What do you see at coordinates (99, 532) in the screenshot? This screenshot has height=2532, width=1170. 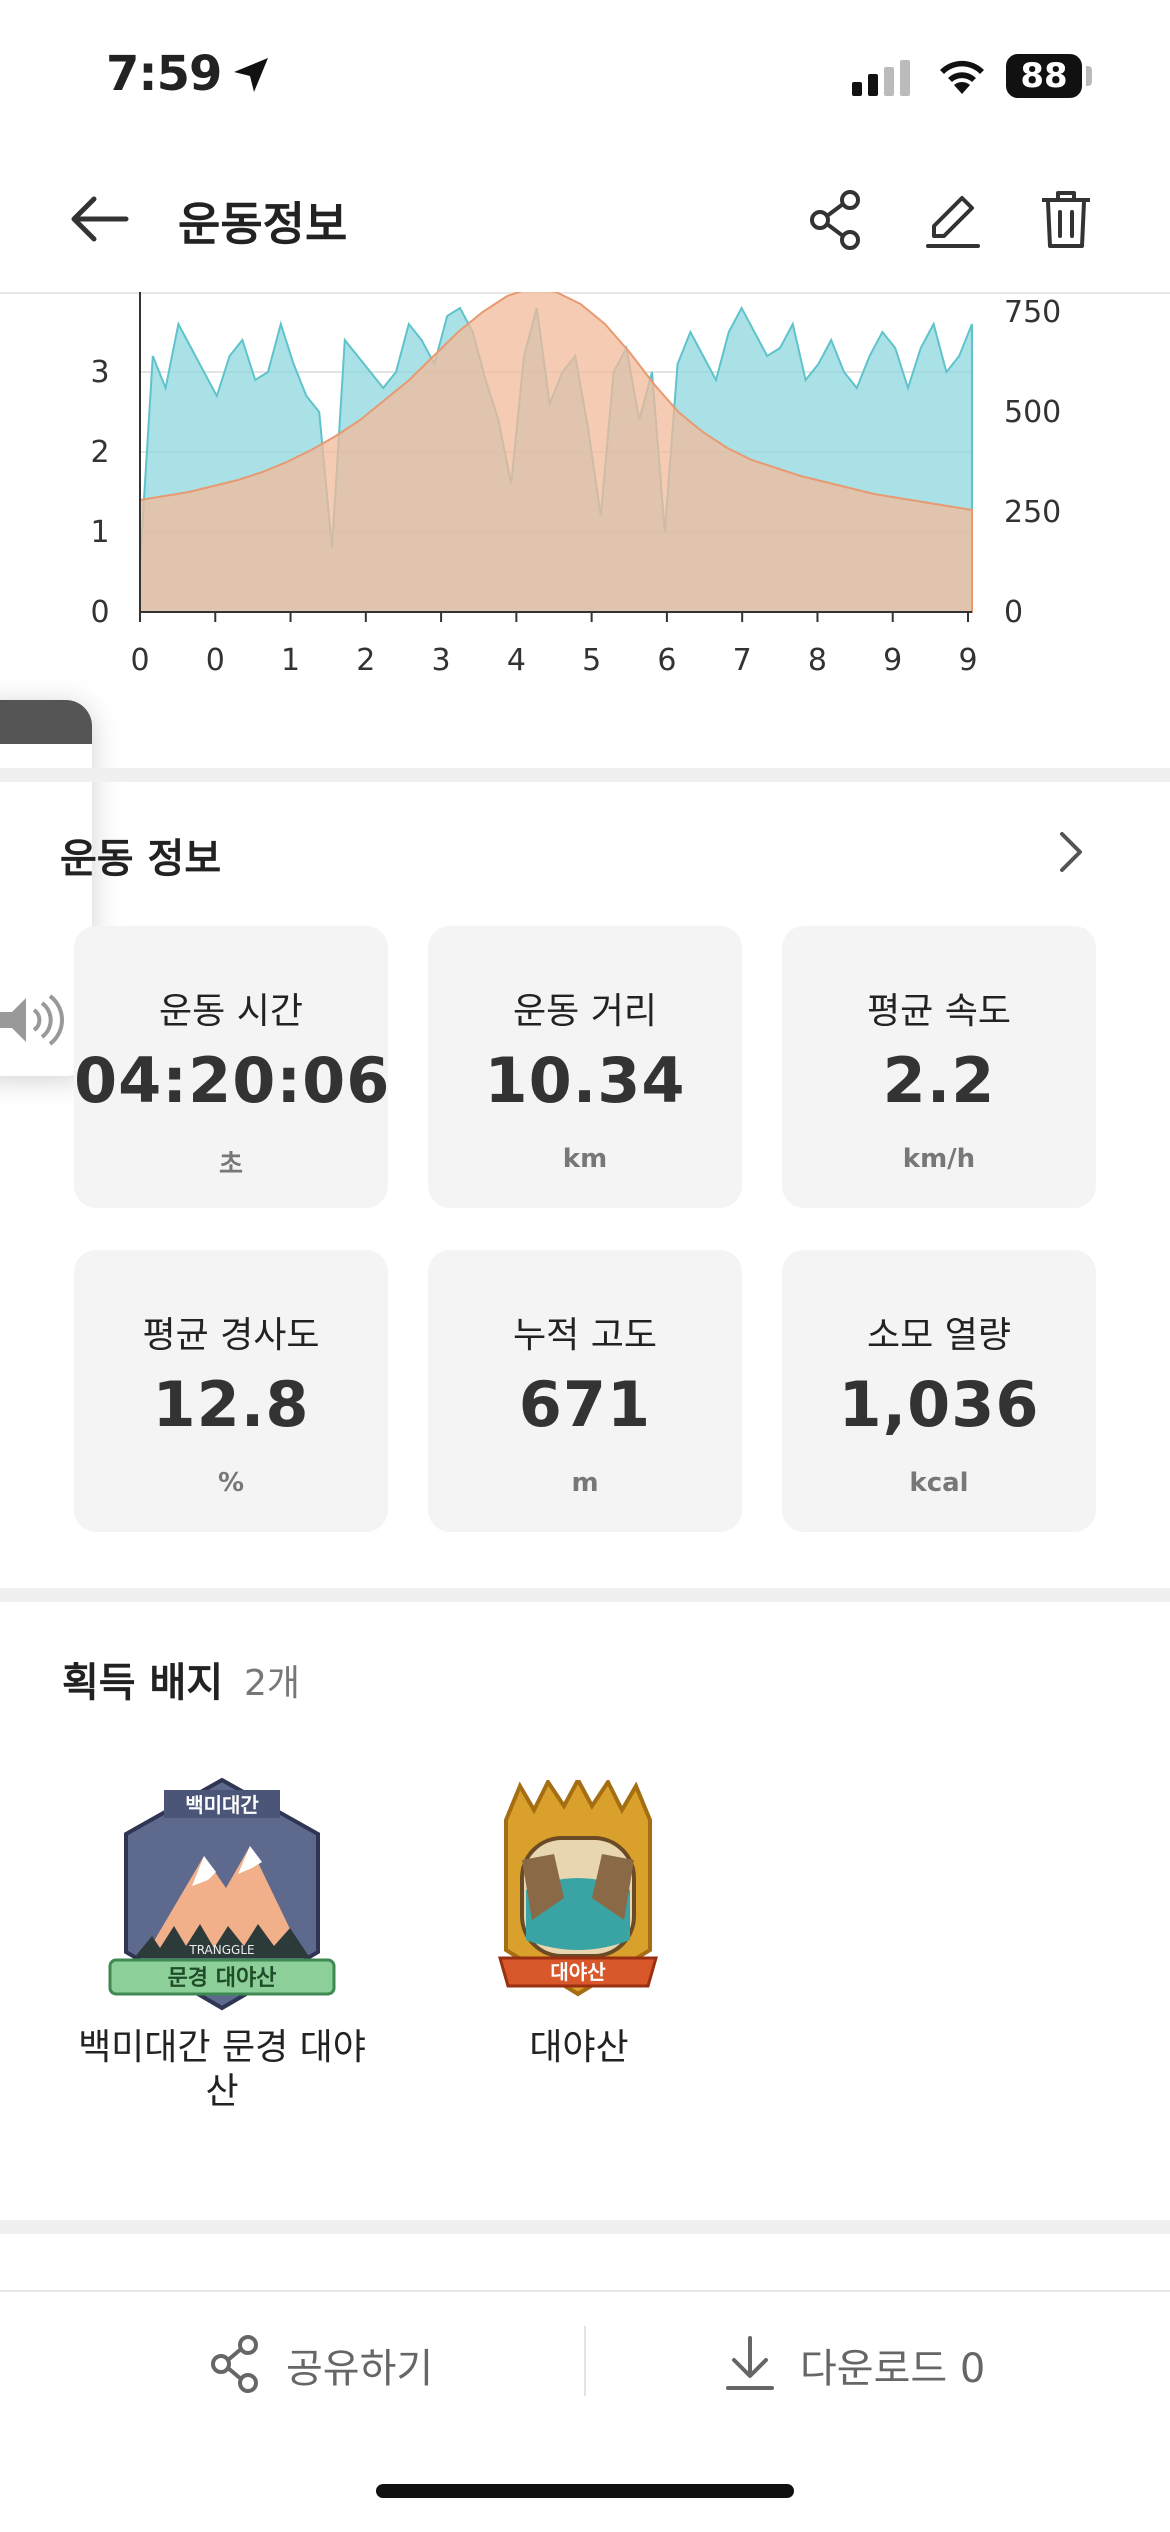 I see `y-left-tick-label: 1` at bounding box center [99, 532].